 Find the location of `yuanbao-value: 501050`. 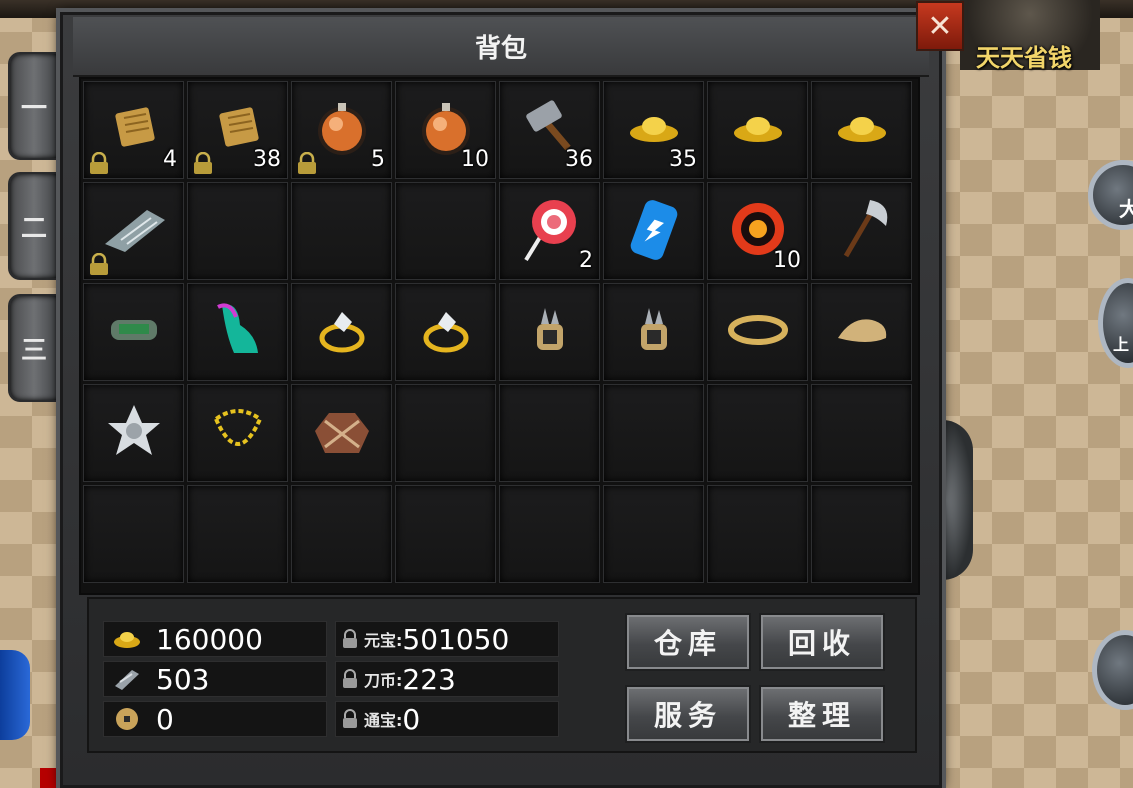

yuanbao-value: 501050 is located at coordinates (456, 639).